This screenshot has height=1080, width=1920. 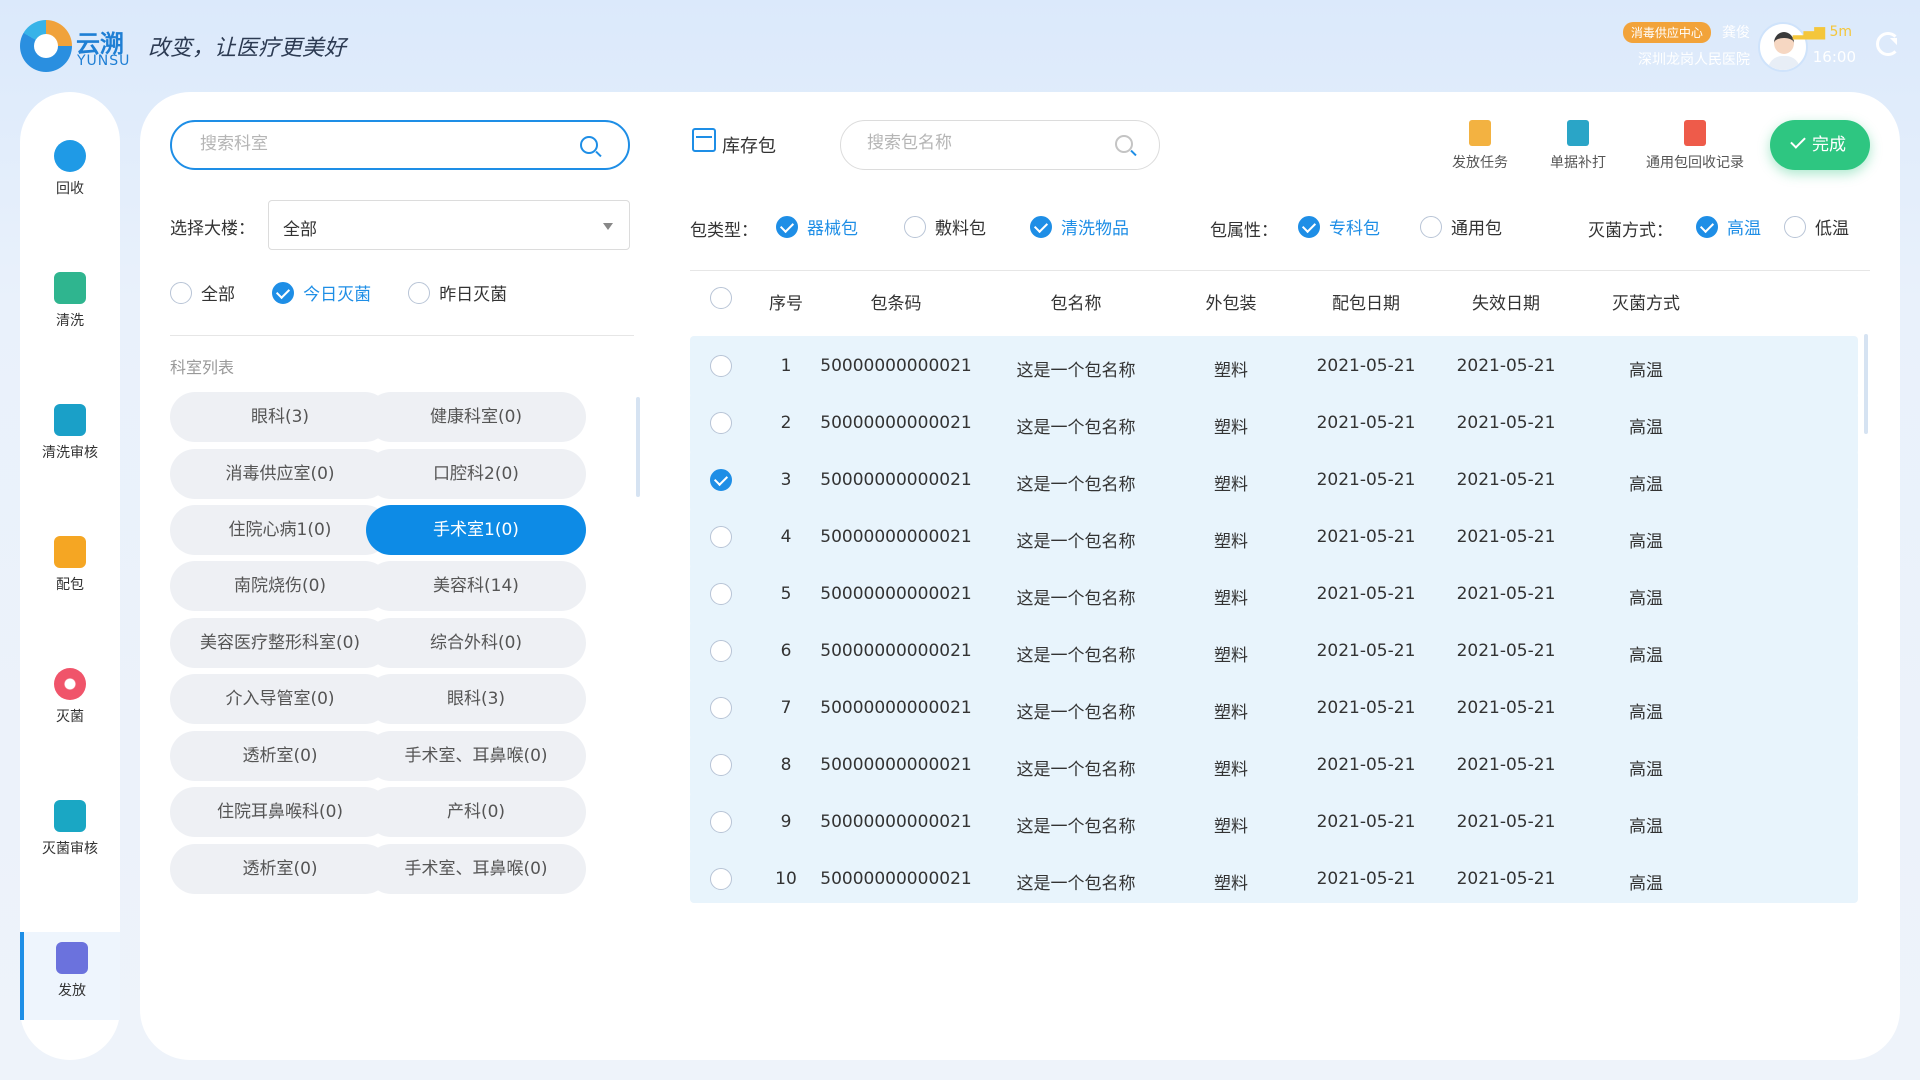 I want to click on refresh-icon, so click(x=1888, y=44).